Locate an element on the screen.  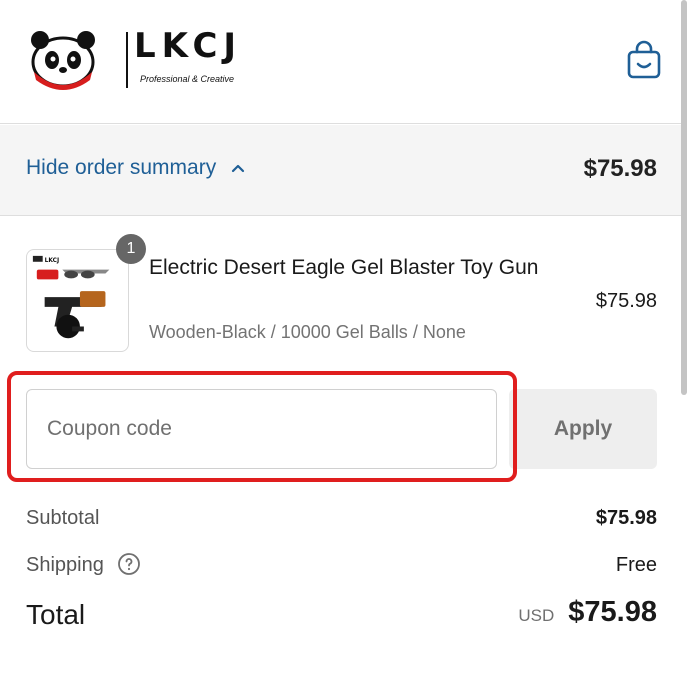
coupon-code-input is located at coordinates (261, 429).